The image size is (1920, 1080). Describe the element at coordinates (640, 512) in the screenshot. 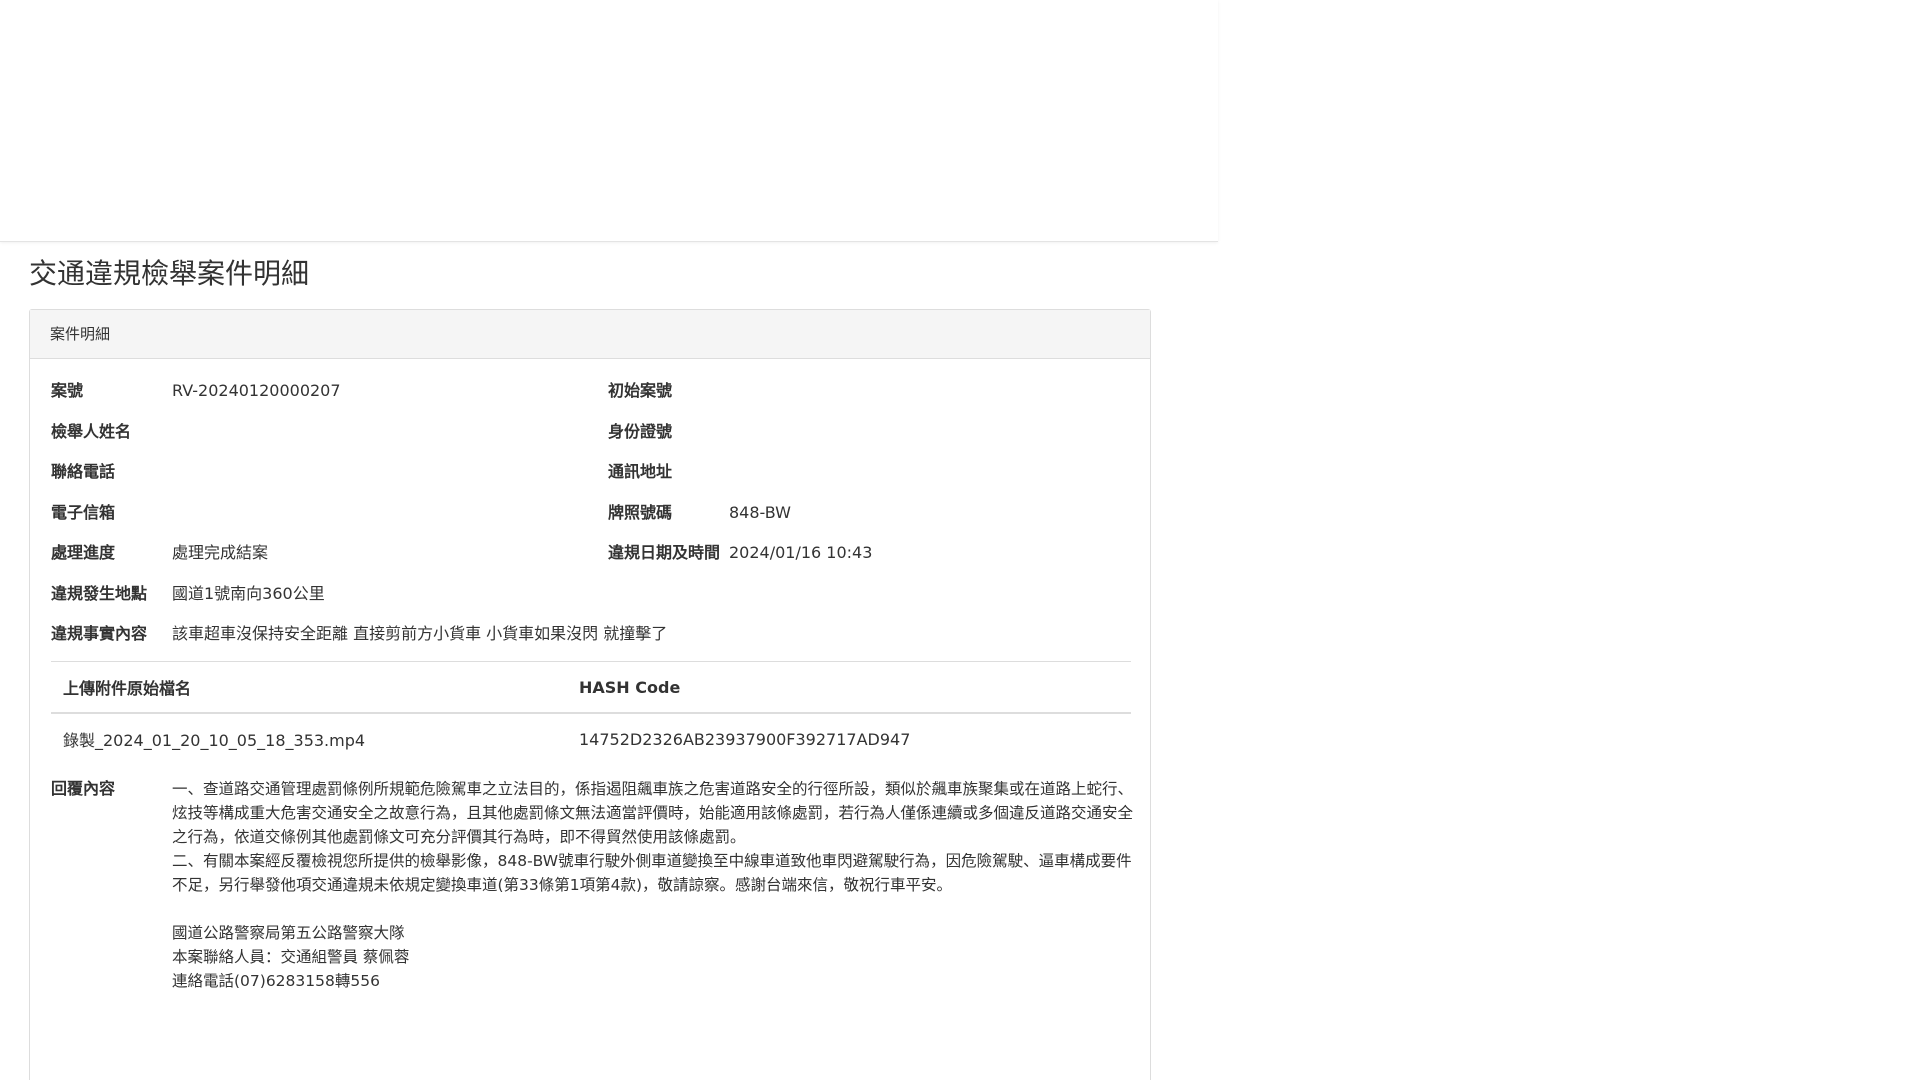

I see `plate-no-label: 牌照號碼` at that location.